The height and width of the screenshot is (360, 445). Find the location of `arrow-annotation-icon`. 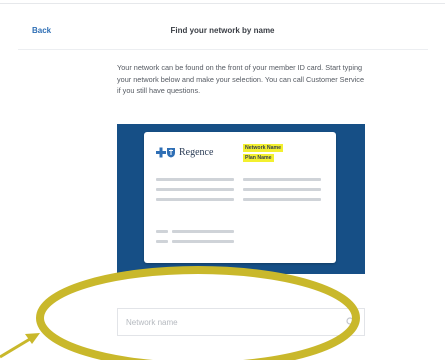

arrow-annotation-icon is located at coordinates (15, 348).